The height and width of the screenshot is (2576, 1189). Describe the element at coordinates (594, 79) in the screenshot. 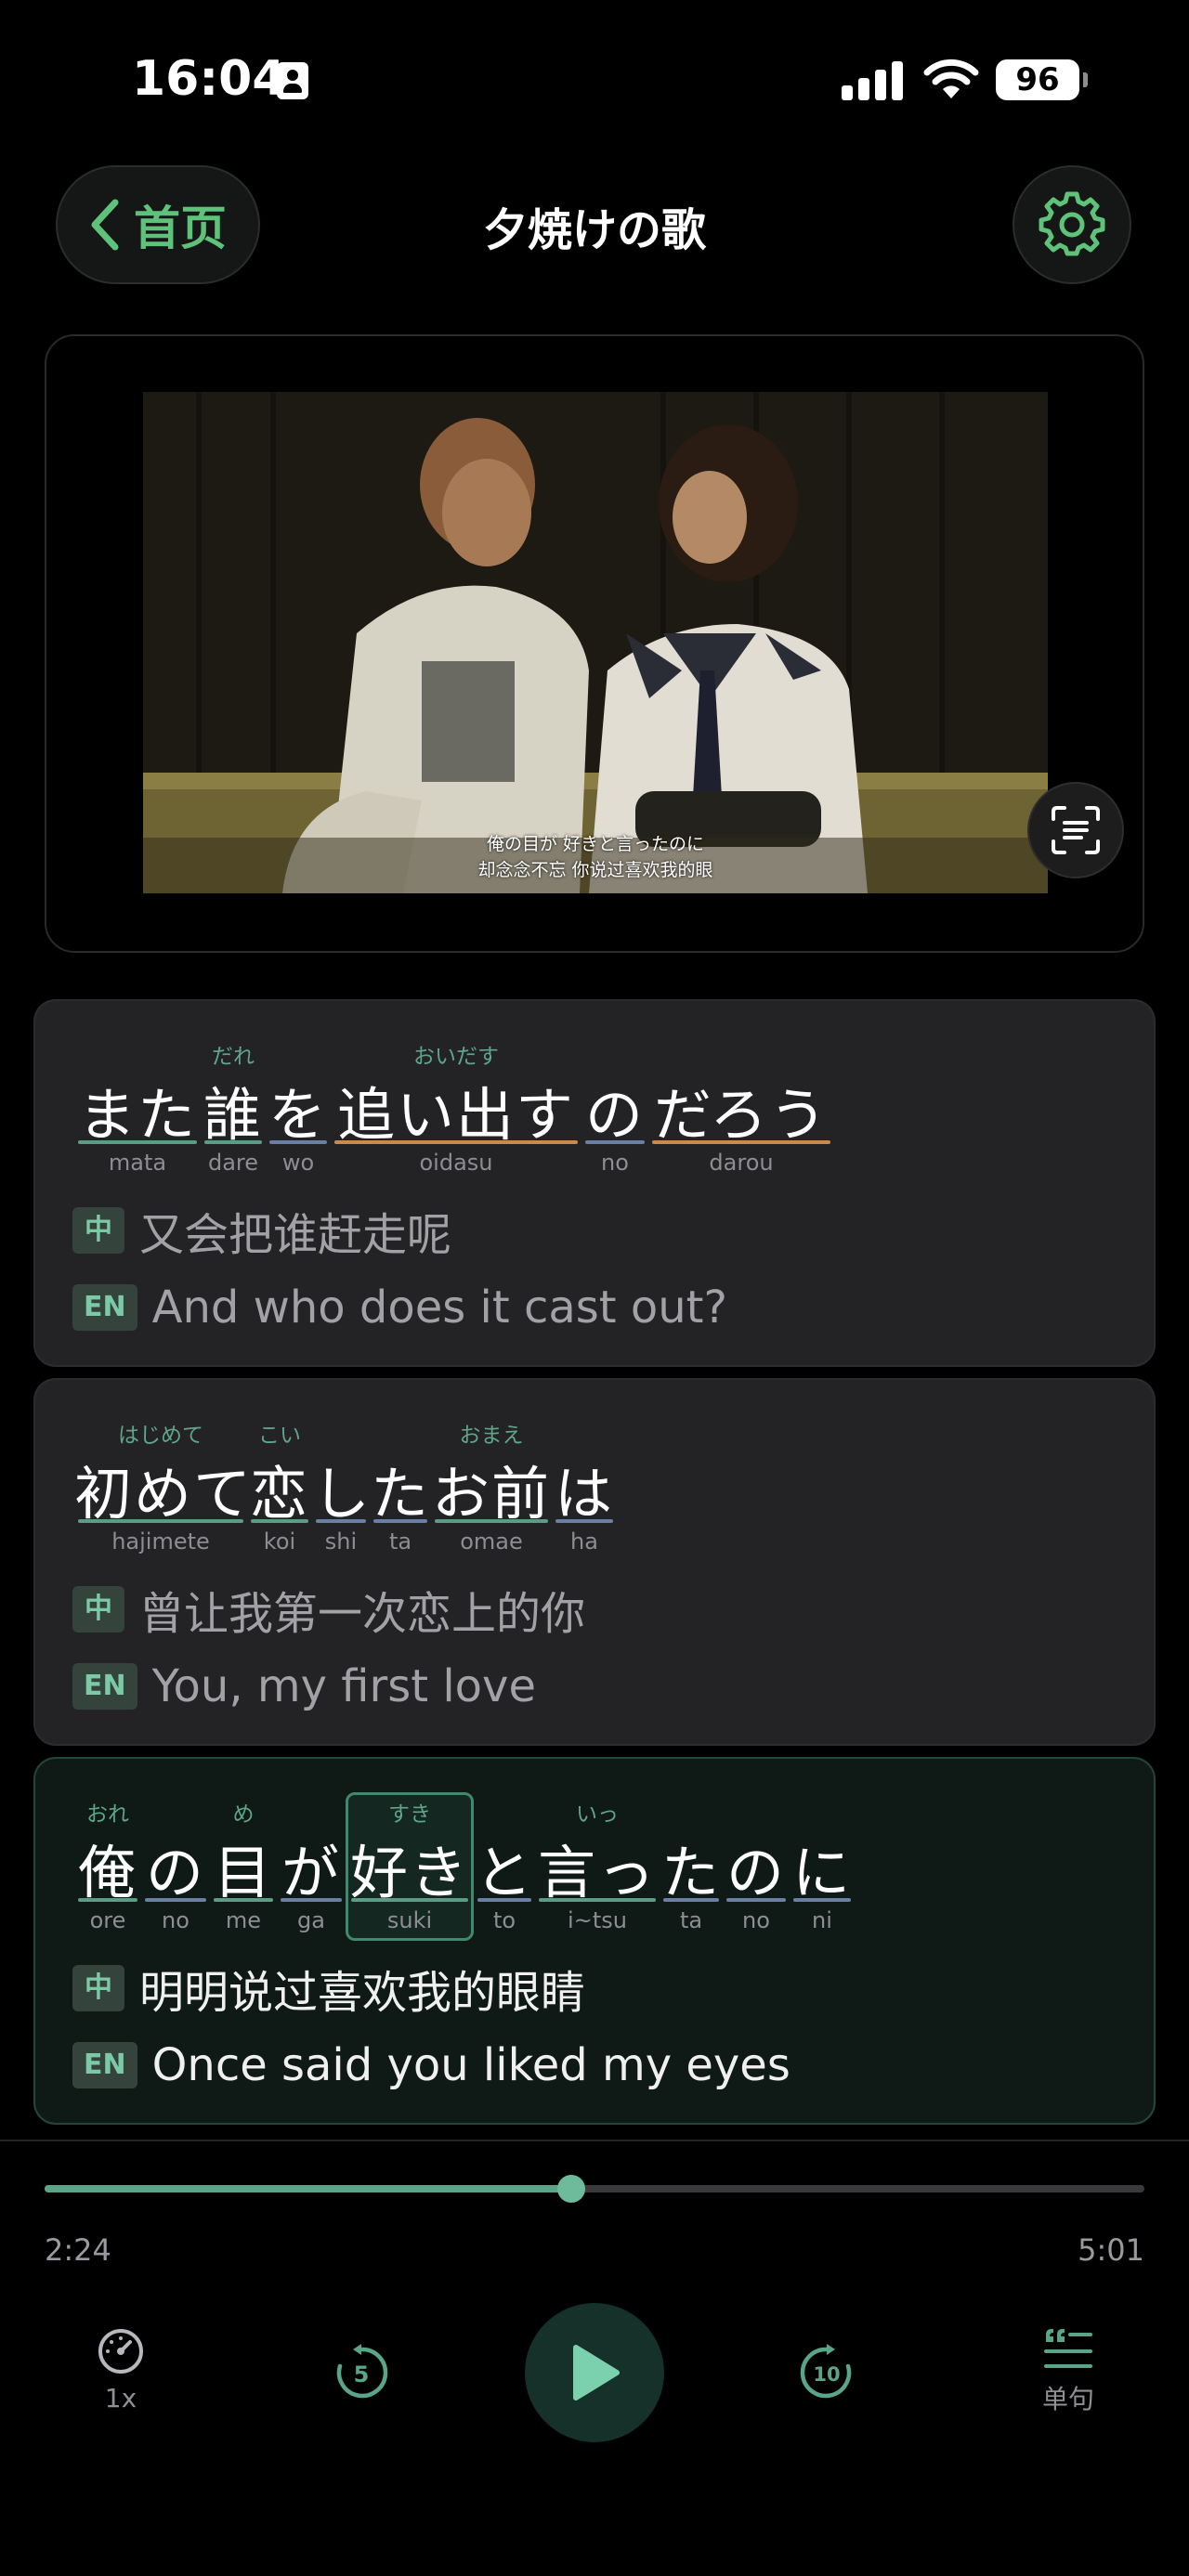

I see `status-bar: 16:04 96` at that location.